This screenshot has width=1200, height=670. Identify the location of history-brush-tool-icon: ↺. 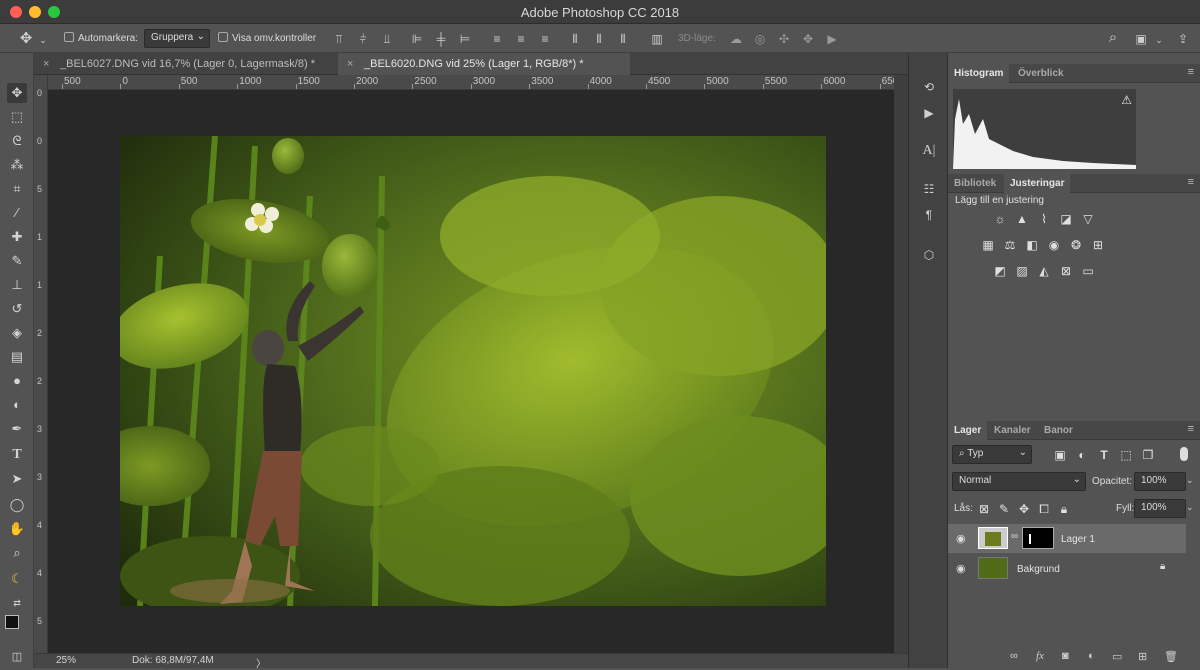
(17, 309).